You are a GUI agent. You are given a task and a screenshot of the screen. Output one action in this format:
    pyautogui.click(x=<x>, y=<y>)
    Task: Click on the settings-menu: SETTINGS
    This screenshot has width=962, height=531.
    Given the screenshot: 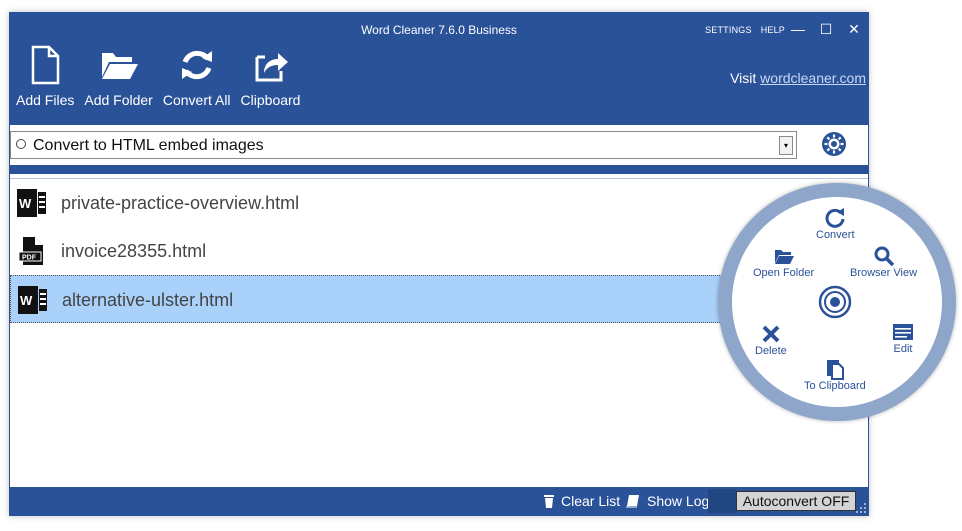 What is the action you would take?
    pyautogui.click(x=728, y=30)
    